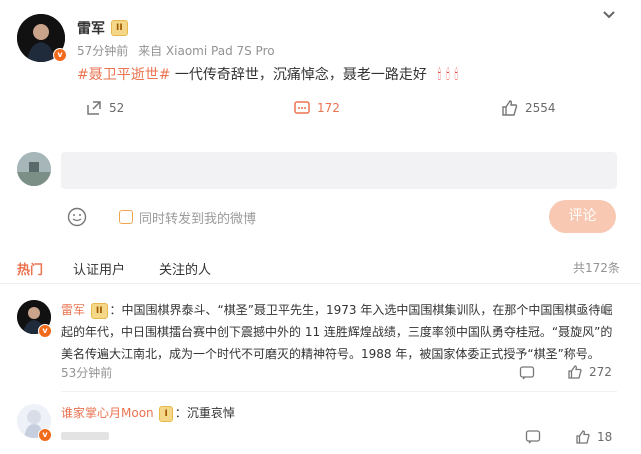 The image size is (641, 454). I want to click on post-author: 雷军, so click(91, 28).